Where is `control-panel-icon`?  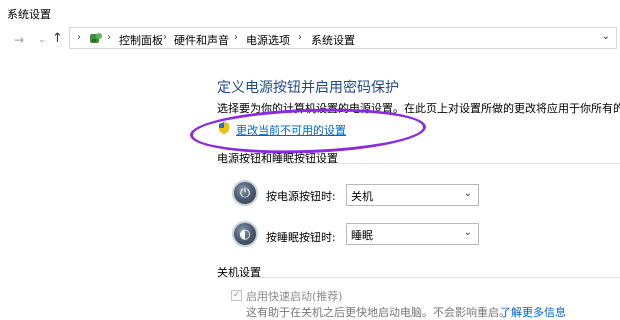
control-panel-icon is located at coordinates (96, 38).